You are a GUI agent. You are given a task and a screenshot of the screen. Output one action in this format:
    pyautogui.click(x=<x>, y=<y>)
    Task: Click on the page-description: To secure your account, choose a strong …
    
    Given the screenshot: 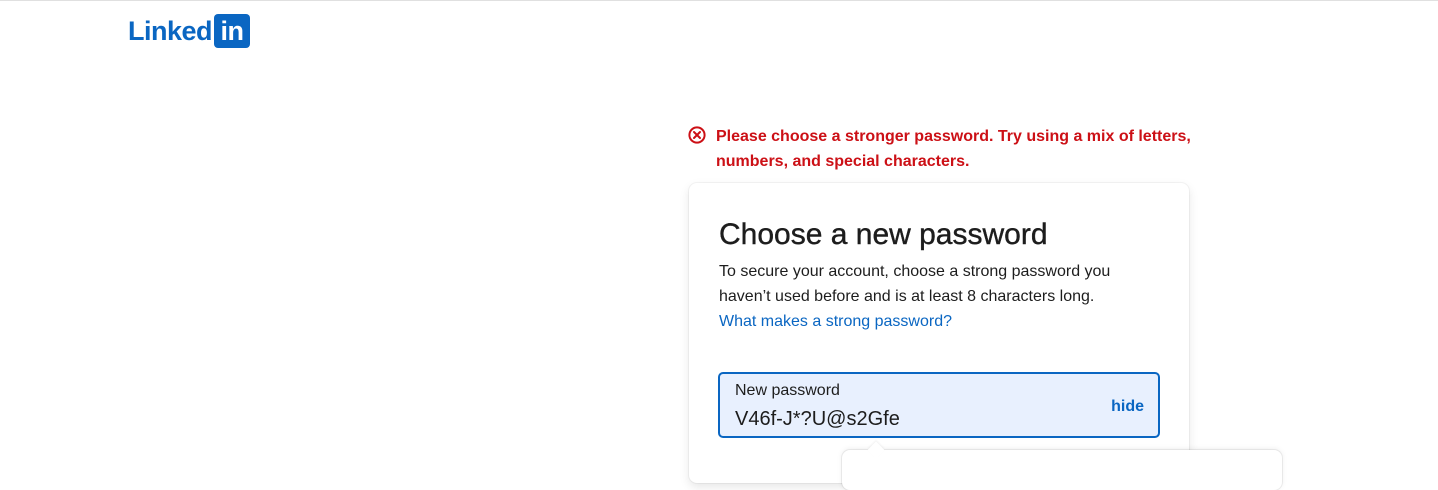 What is the action you would take?
    pyautogui.click(x=915, y=284)
    